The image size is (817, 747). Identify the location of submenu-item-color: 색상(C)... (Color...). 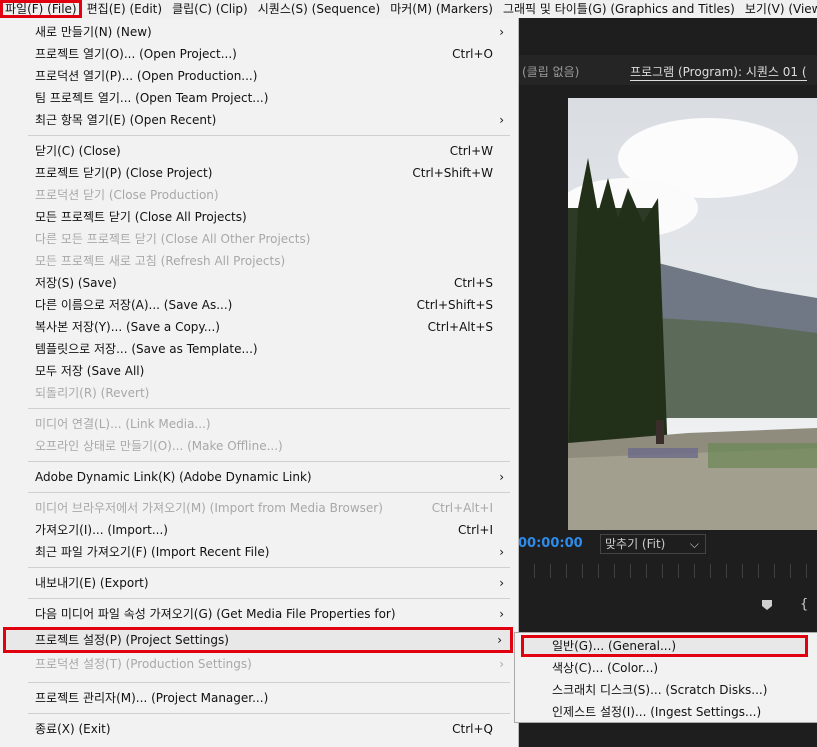
(666, 668).